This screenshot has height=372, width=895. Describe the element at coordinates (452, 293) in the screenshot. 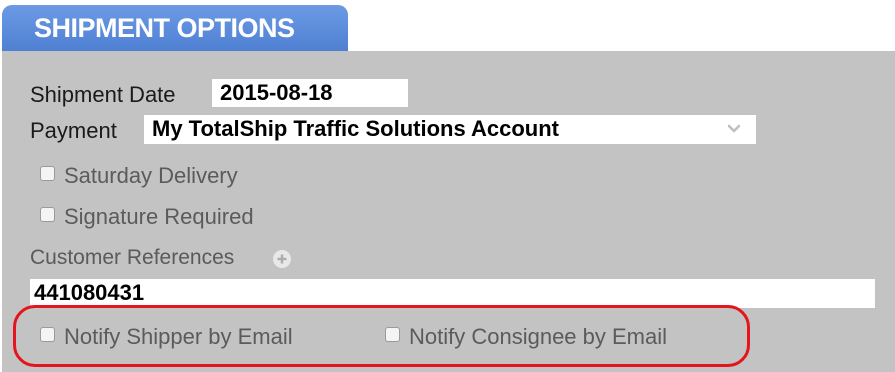

I see `customer-reference-input: 441080431` at that location.